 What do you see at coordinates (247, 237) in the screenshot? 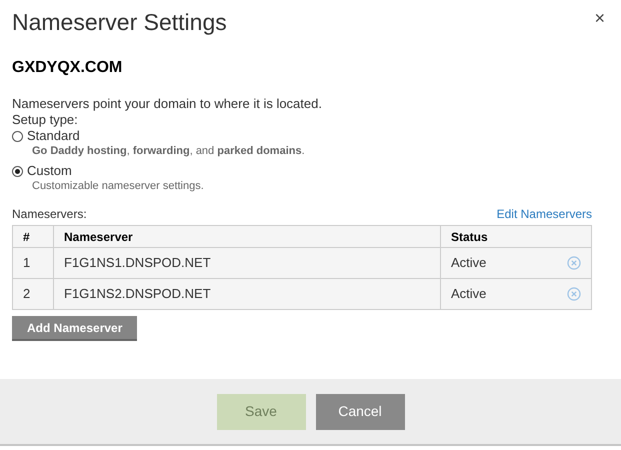
I see `column-header: Nameserver` at bounding box center [247, 237].